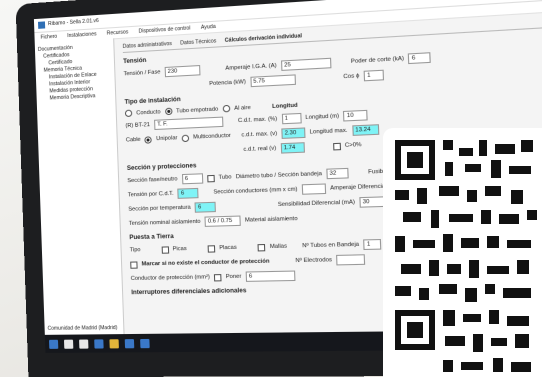 This screenshot has width=542, height=377. Describe the element at coordinates (261, 247) in the screenshot. I see `mallas-checkbox` at that location.